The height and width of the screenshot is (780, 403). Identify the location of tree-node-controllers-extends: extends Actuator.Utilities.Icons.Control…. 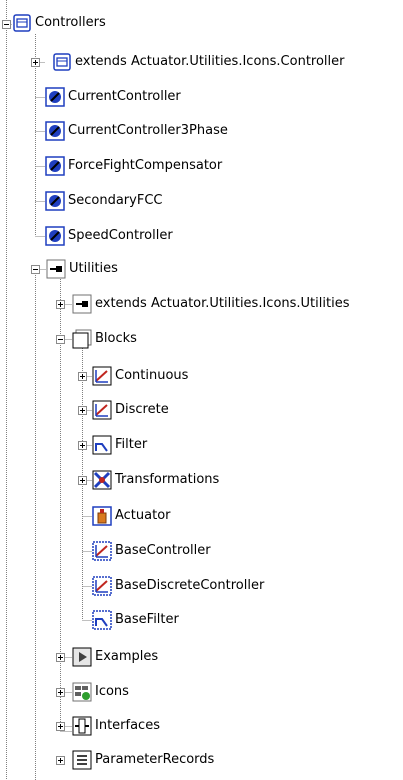
(199, 62).